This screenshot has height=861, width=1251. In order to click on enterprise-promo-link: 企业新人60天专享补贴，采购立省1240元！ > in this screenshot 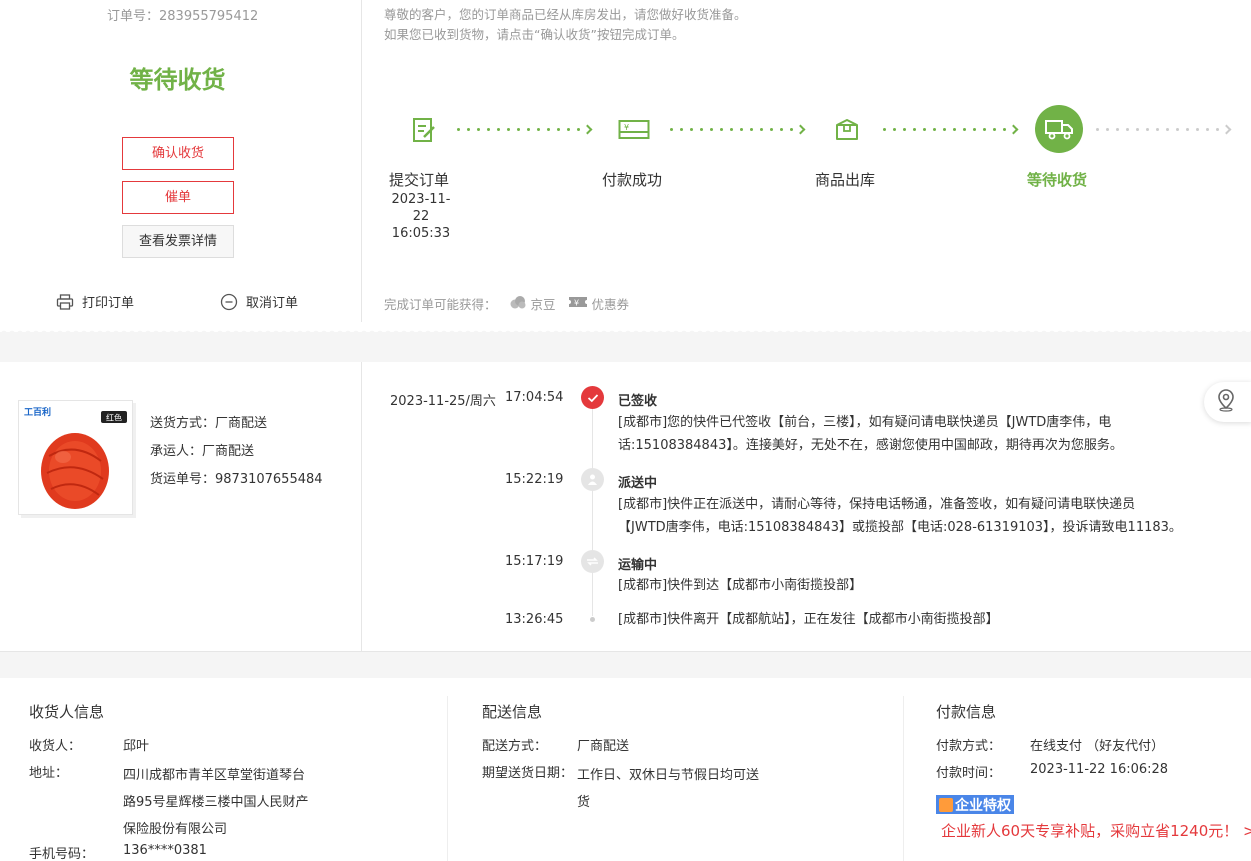, I will do `click(1096, 830)`.